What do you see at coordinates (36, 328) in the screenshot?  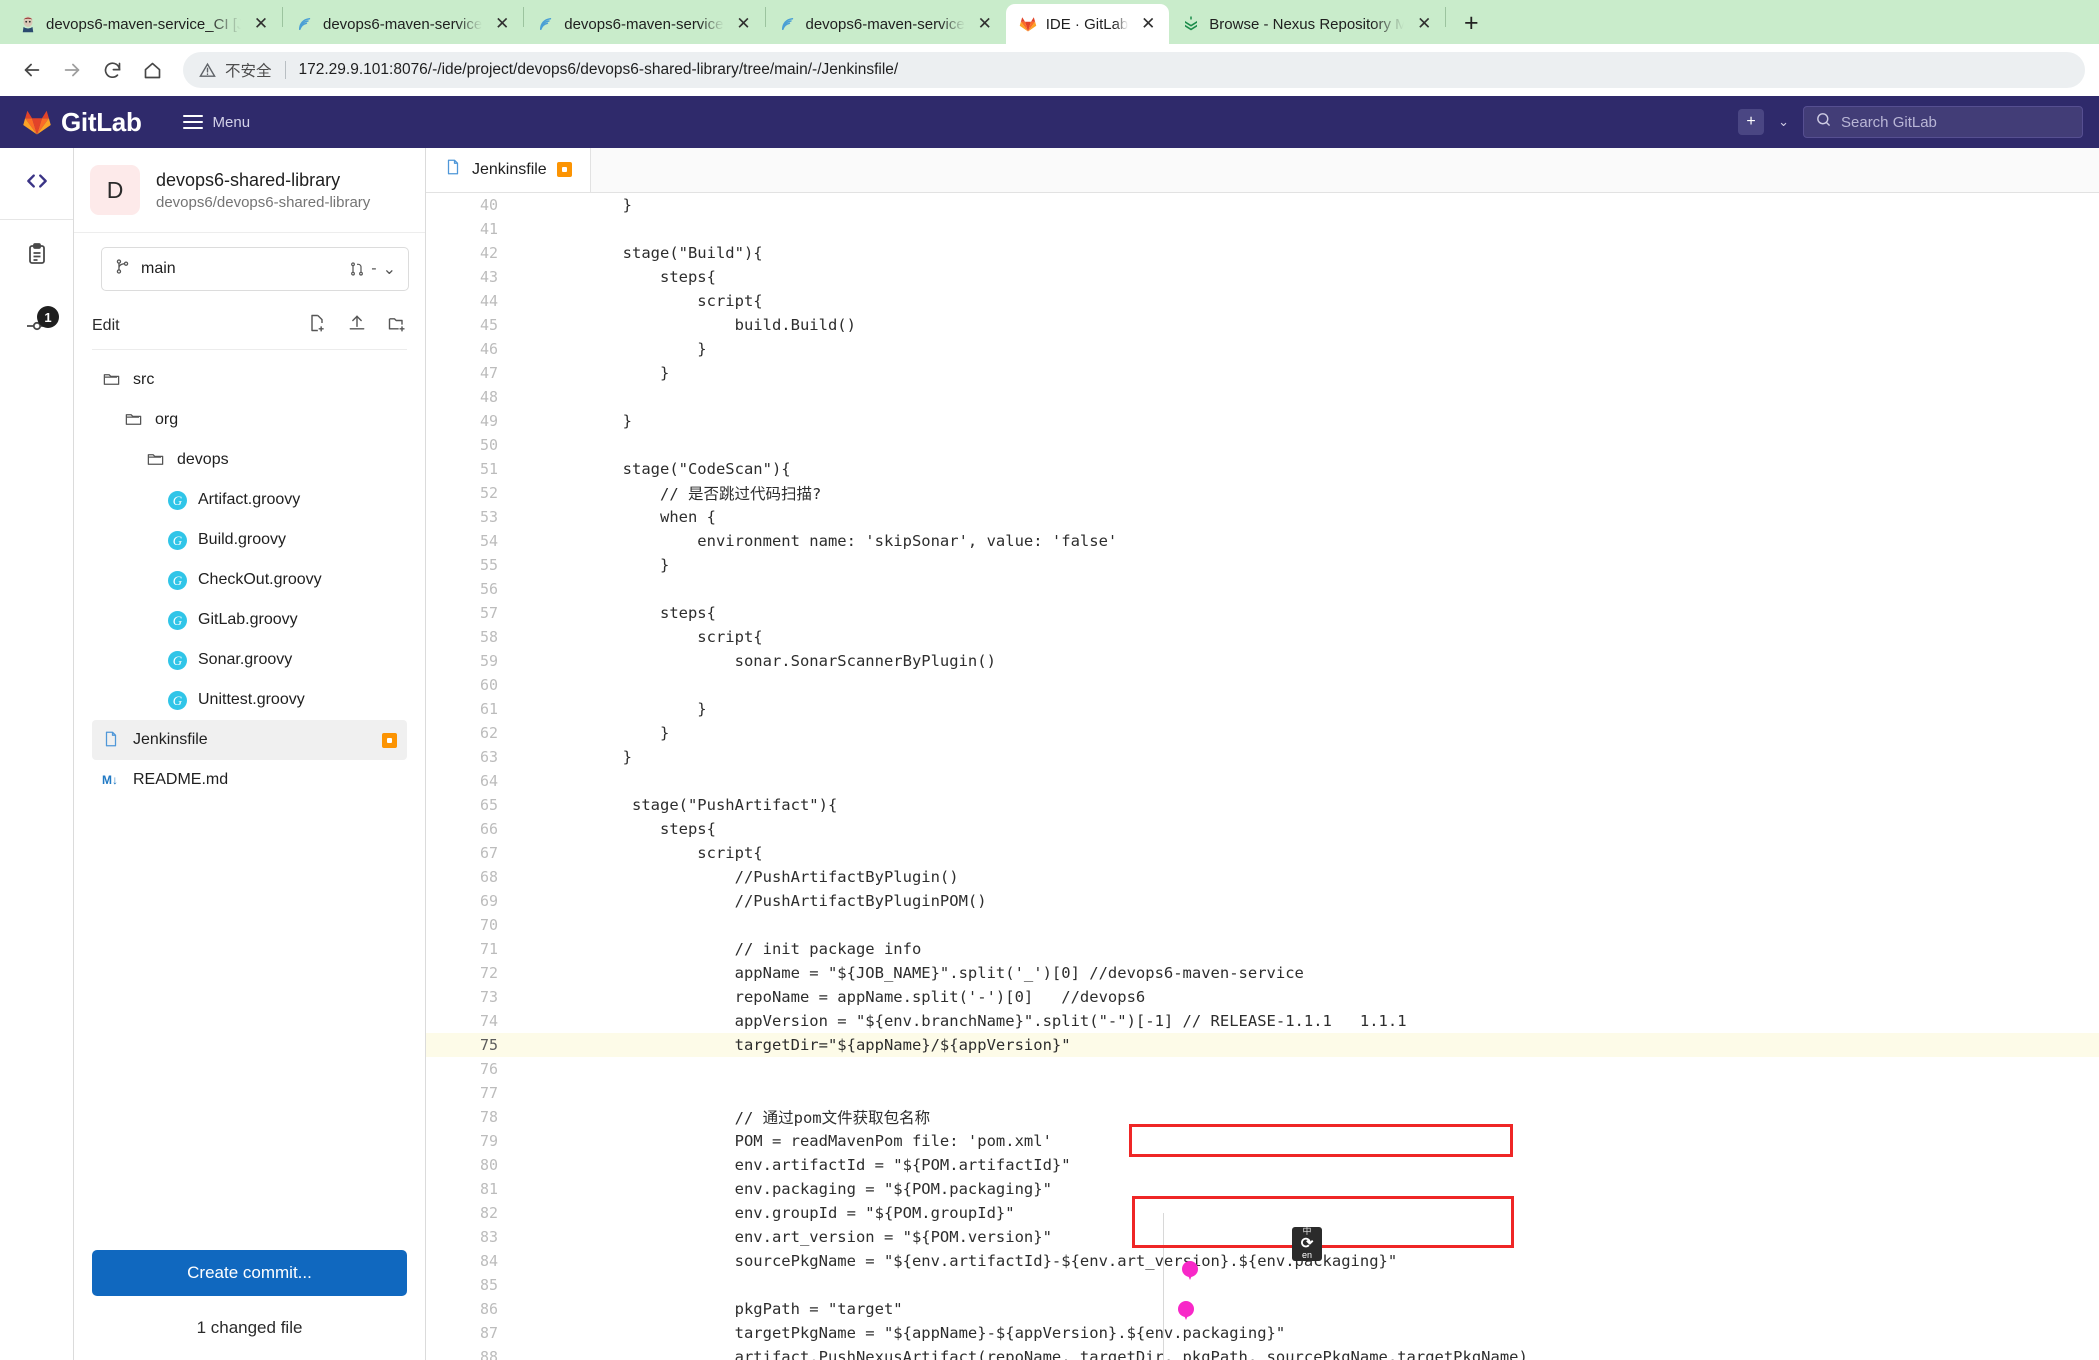 I see `rail-item-commit: 1` at bounding box center [36, 328].